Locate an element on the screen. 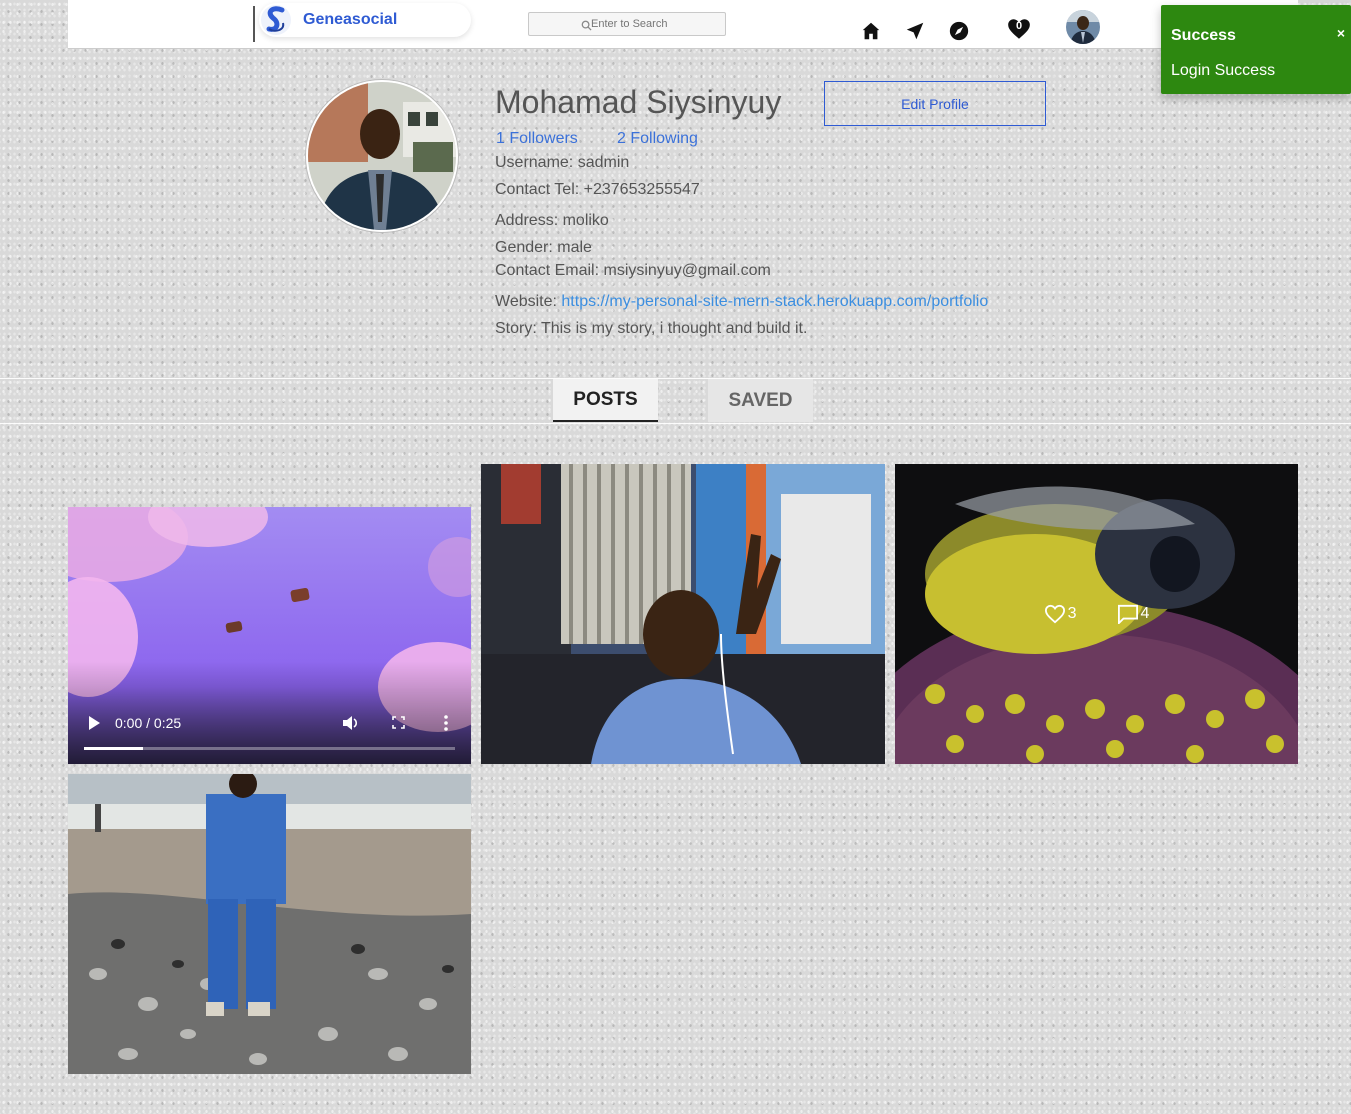 This screenshot has height=1114, width=1351. fullscreen-icon is located at coordinates (398, 722).